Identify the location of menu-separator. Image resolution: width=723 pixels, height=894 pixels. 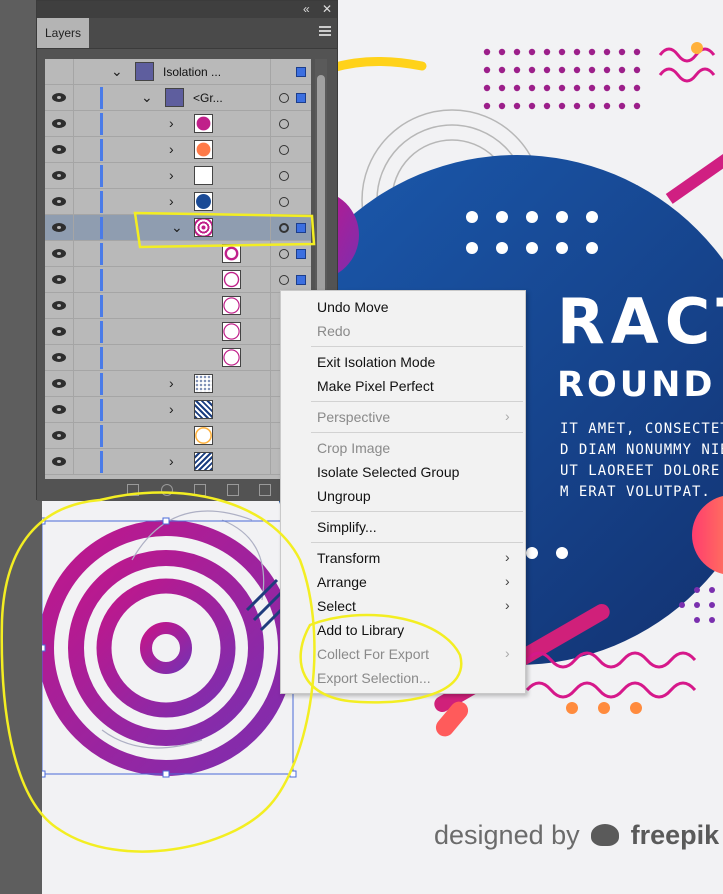
(417, 401).